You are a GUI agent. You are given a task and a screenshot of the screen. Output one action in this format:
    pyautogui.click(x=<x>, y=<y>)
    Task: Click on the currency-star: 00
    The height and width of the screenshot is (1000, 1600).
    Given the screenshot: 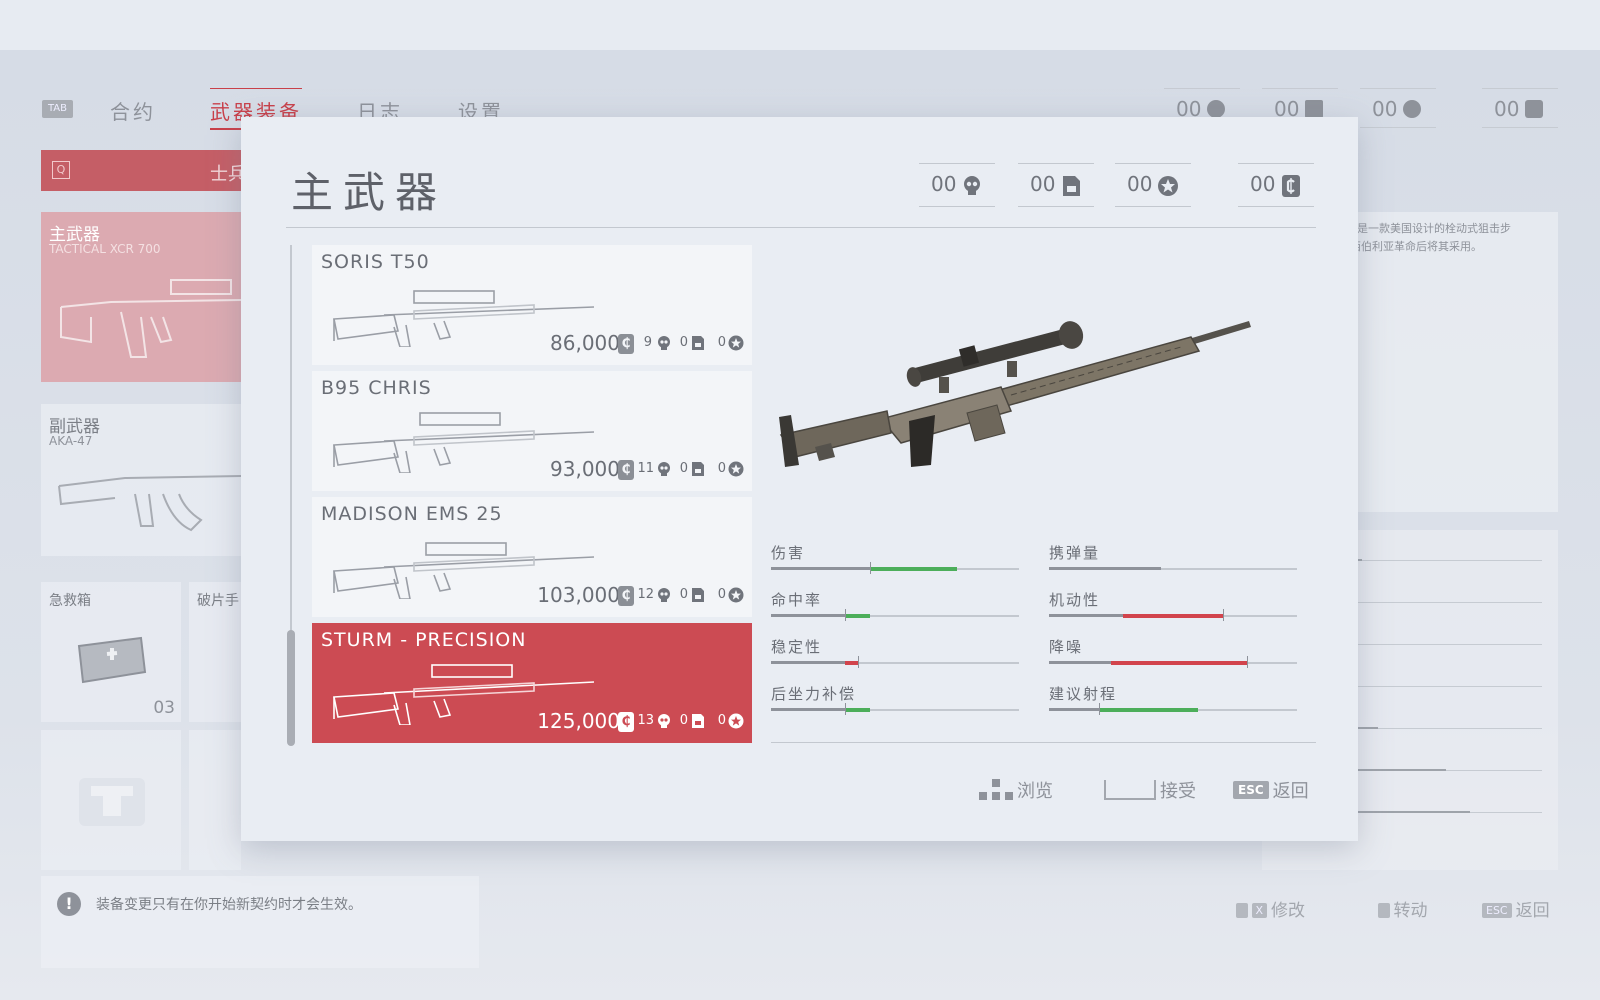 What is the action you would take?
    pyautogui.click(x=1153, y=185)
    